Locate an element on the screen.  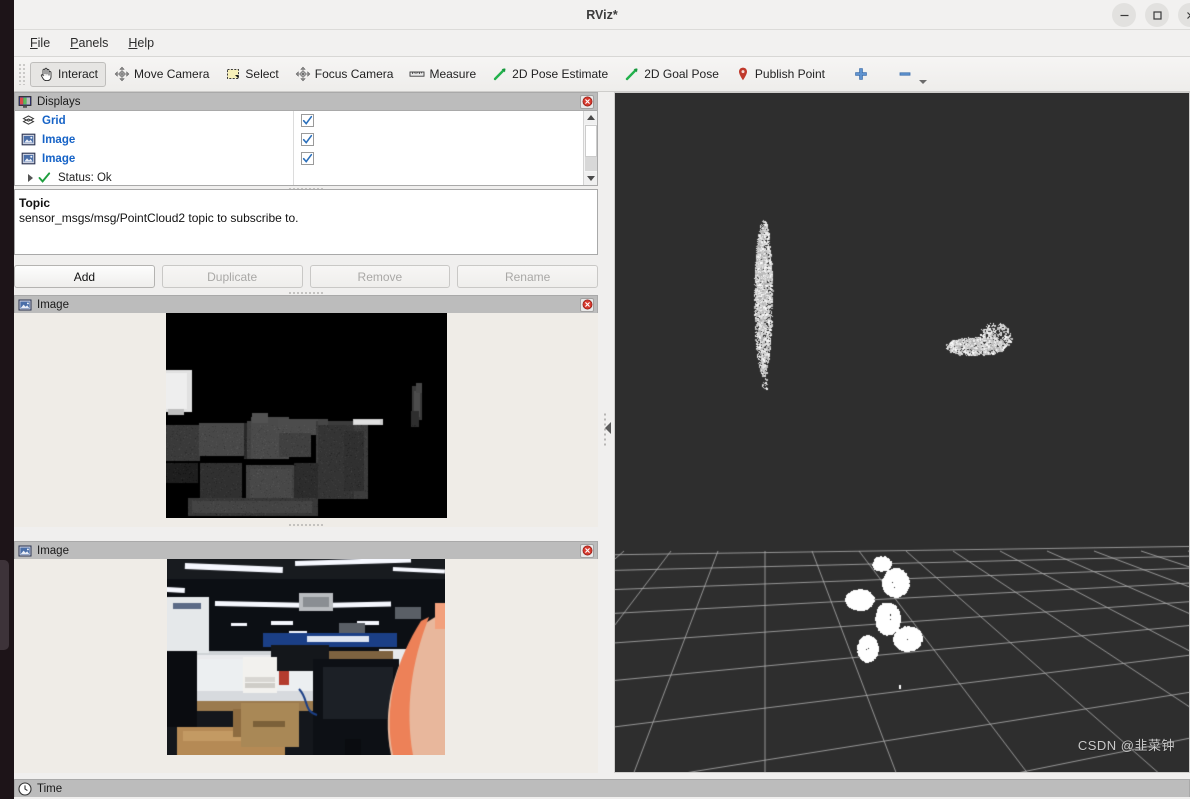
menu-file-label: F is located at coordinates (34, 43).